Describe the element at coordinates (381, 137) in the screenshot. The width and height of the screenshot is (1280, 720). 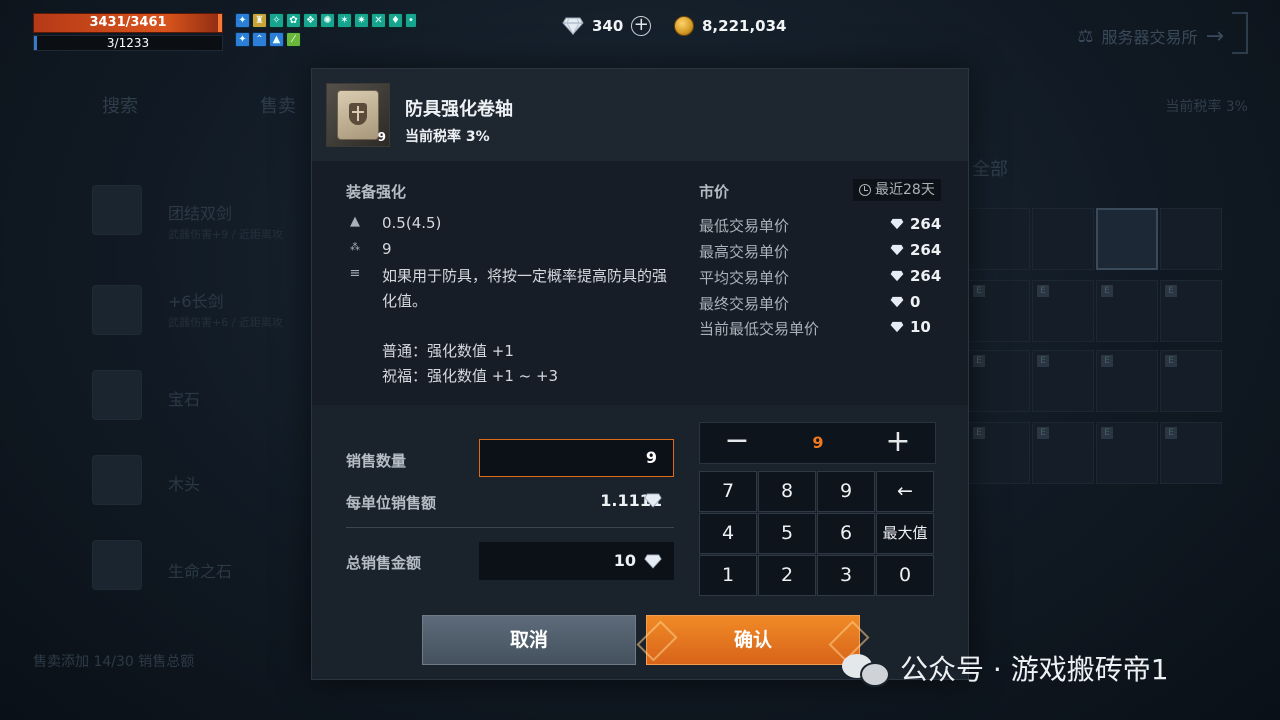
I see `item-quantity: 9` at that location.